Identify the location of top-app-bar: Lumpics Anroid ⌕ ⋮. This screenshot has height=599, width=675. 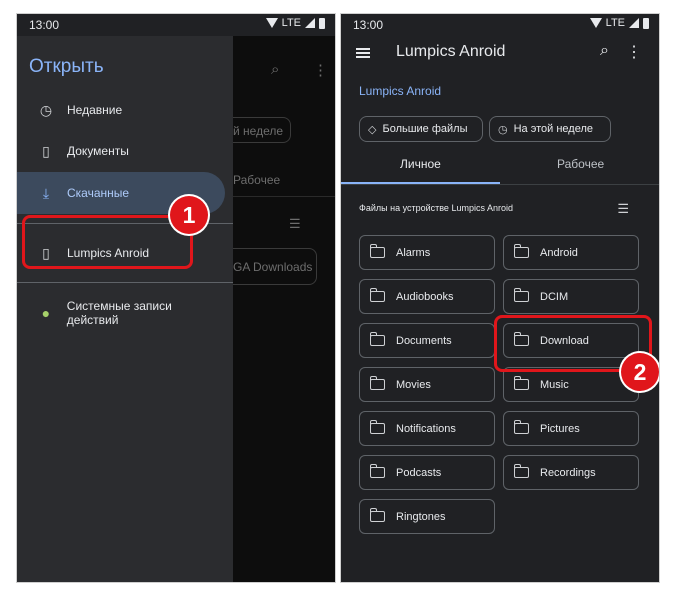
(500, 54).